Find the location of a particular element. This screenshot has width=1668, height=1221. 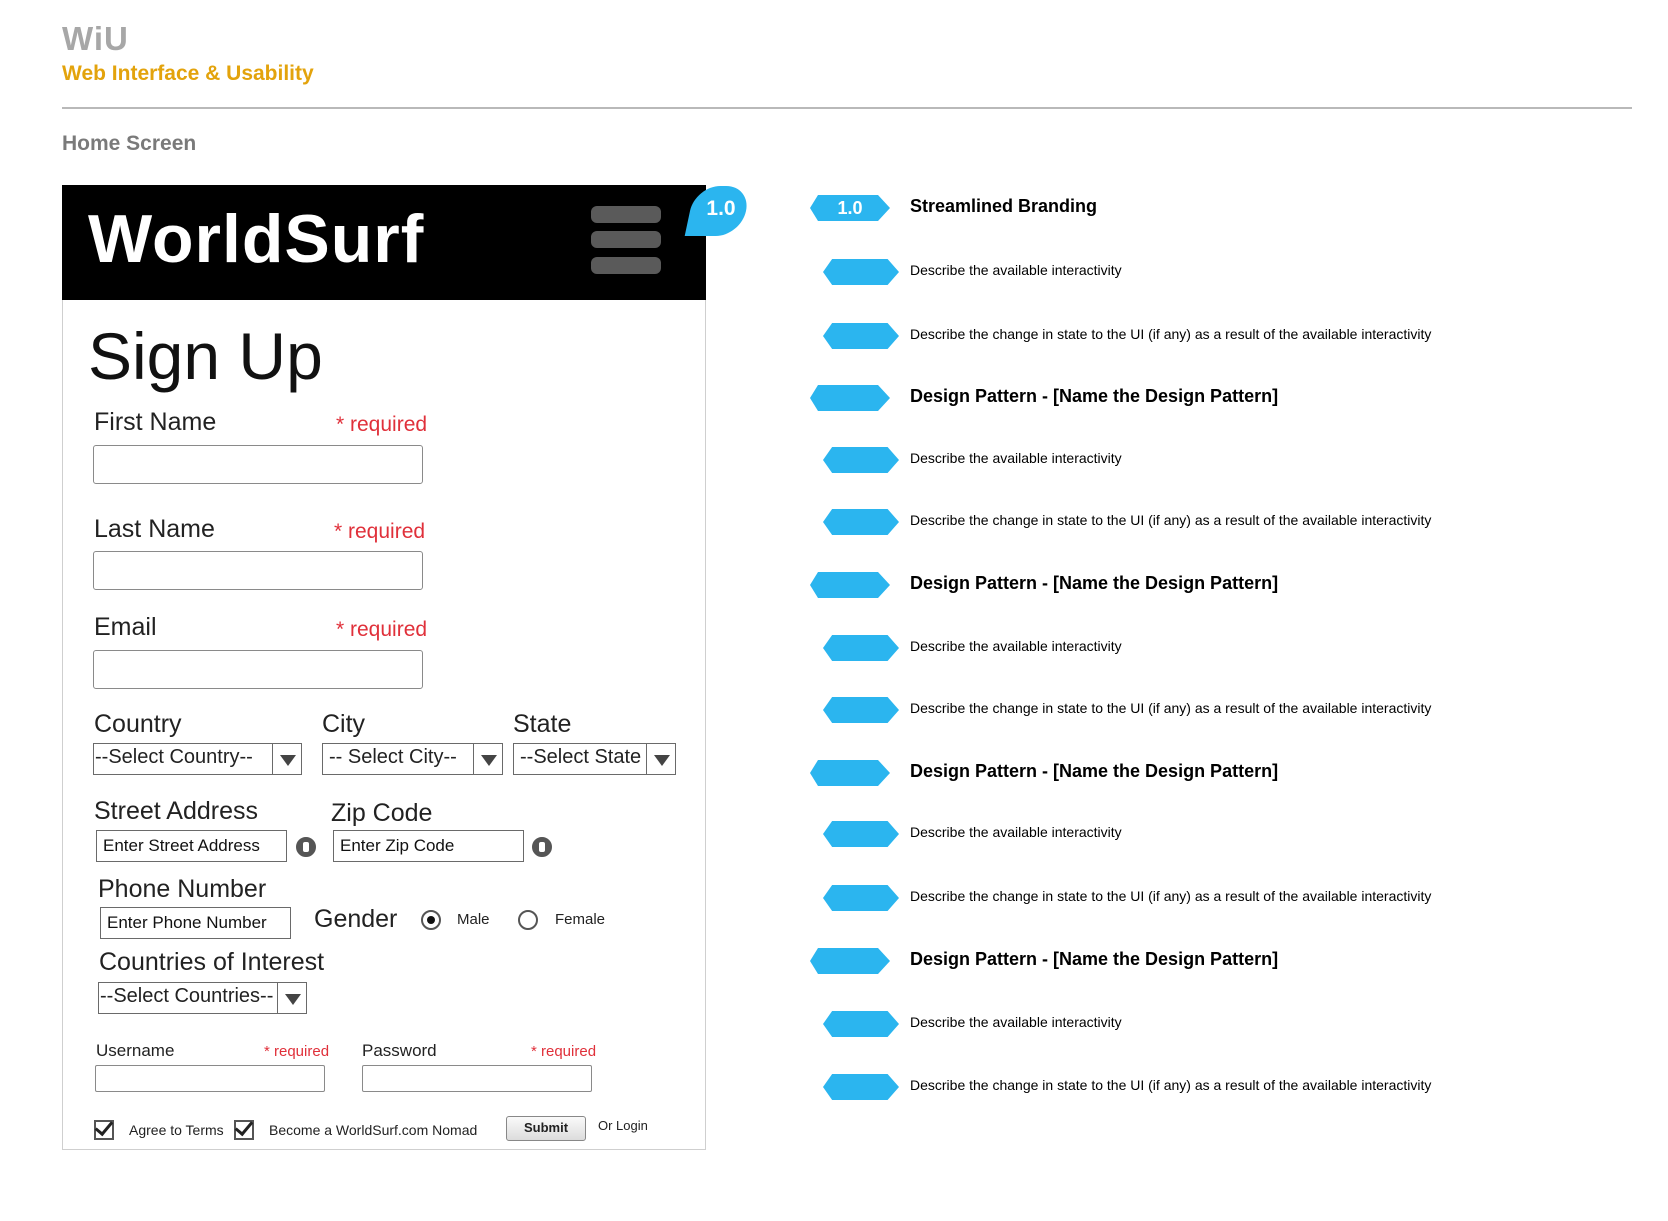

password-input is located at coordinates (477, 1078).